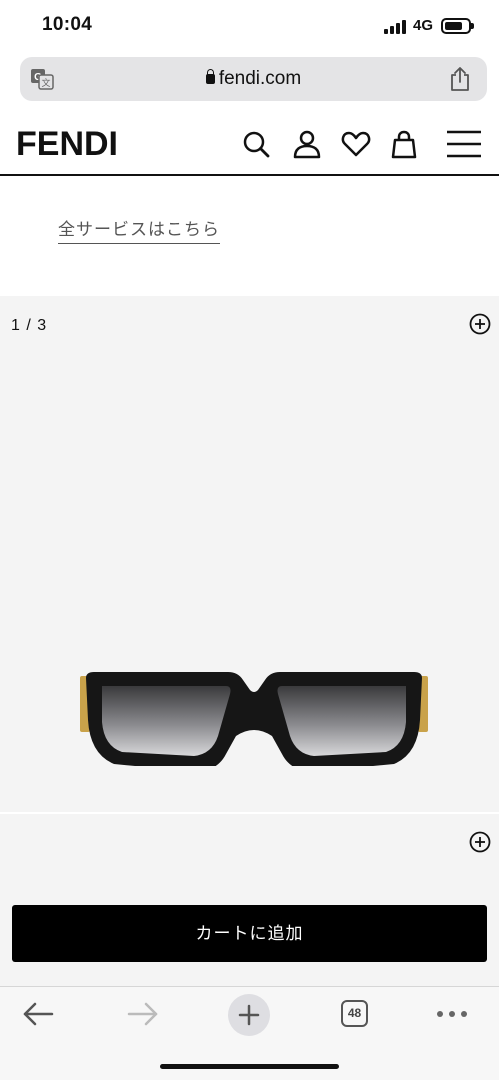  I want to click on cellular-signal-icon, so click(396, 27).